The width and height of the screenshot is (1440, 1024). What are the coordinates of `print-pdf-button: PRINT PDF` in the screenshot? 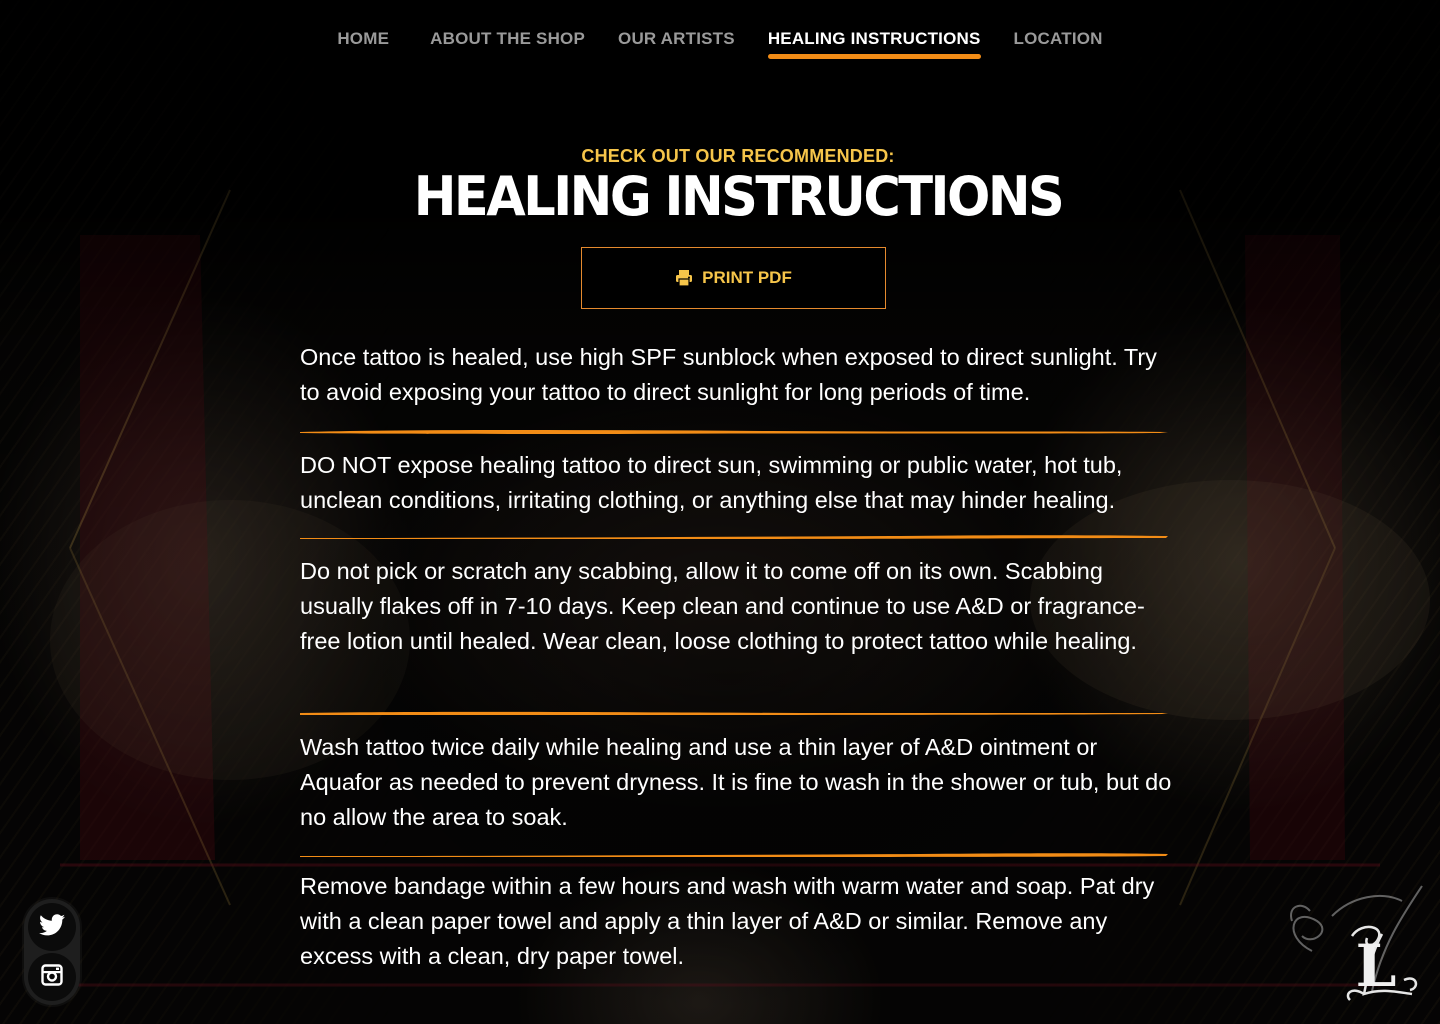 It's located at (733, 278).